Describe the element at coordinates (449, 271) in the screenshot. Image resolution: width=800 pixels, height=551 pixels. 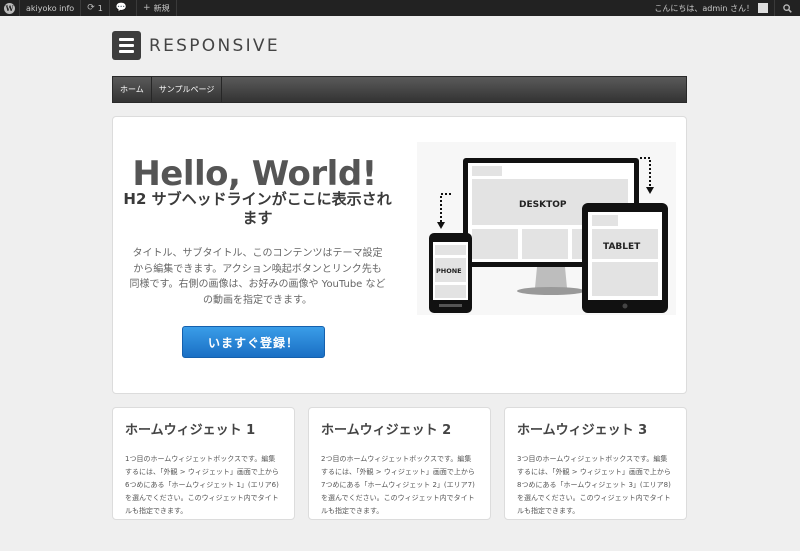
I see `phone-label: PHONE` at that location.